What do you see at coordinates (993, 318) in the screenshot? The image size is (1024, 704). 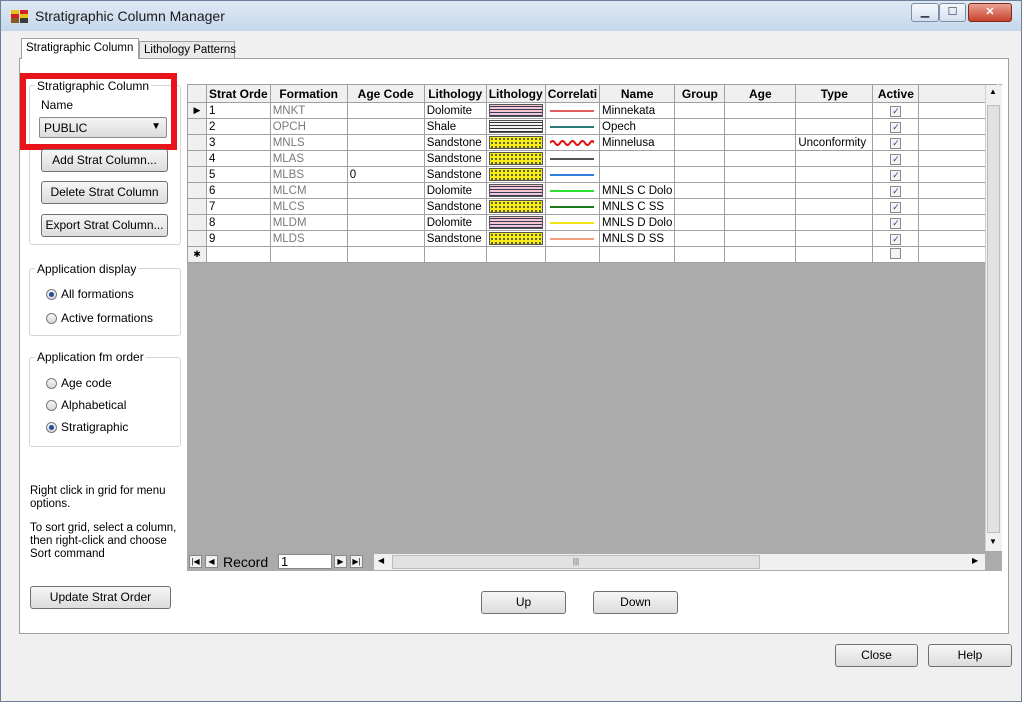 I see `grid-vertical-scrollbar: ▲ ▼` at bounding box center [993, 318].